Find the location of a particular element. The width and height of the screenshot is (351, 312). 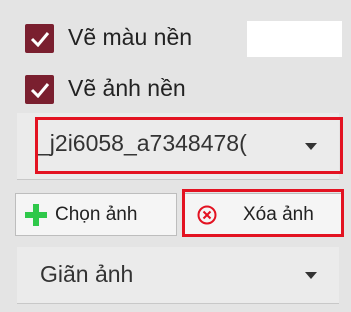

choose-image-button: Chọn ảnh is located at coordinates (96, 214).